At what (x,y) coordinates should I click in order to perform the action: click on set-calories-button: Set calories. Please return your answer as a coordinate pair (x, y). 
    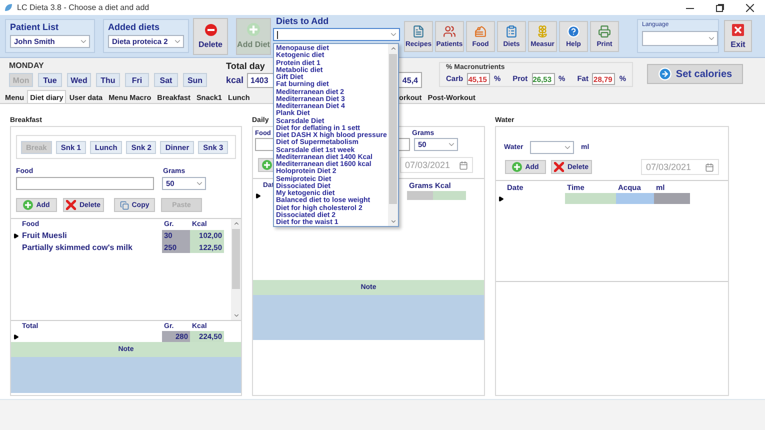
    Looking at the image, I should click on (695, 74).